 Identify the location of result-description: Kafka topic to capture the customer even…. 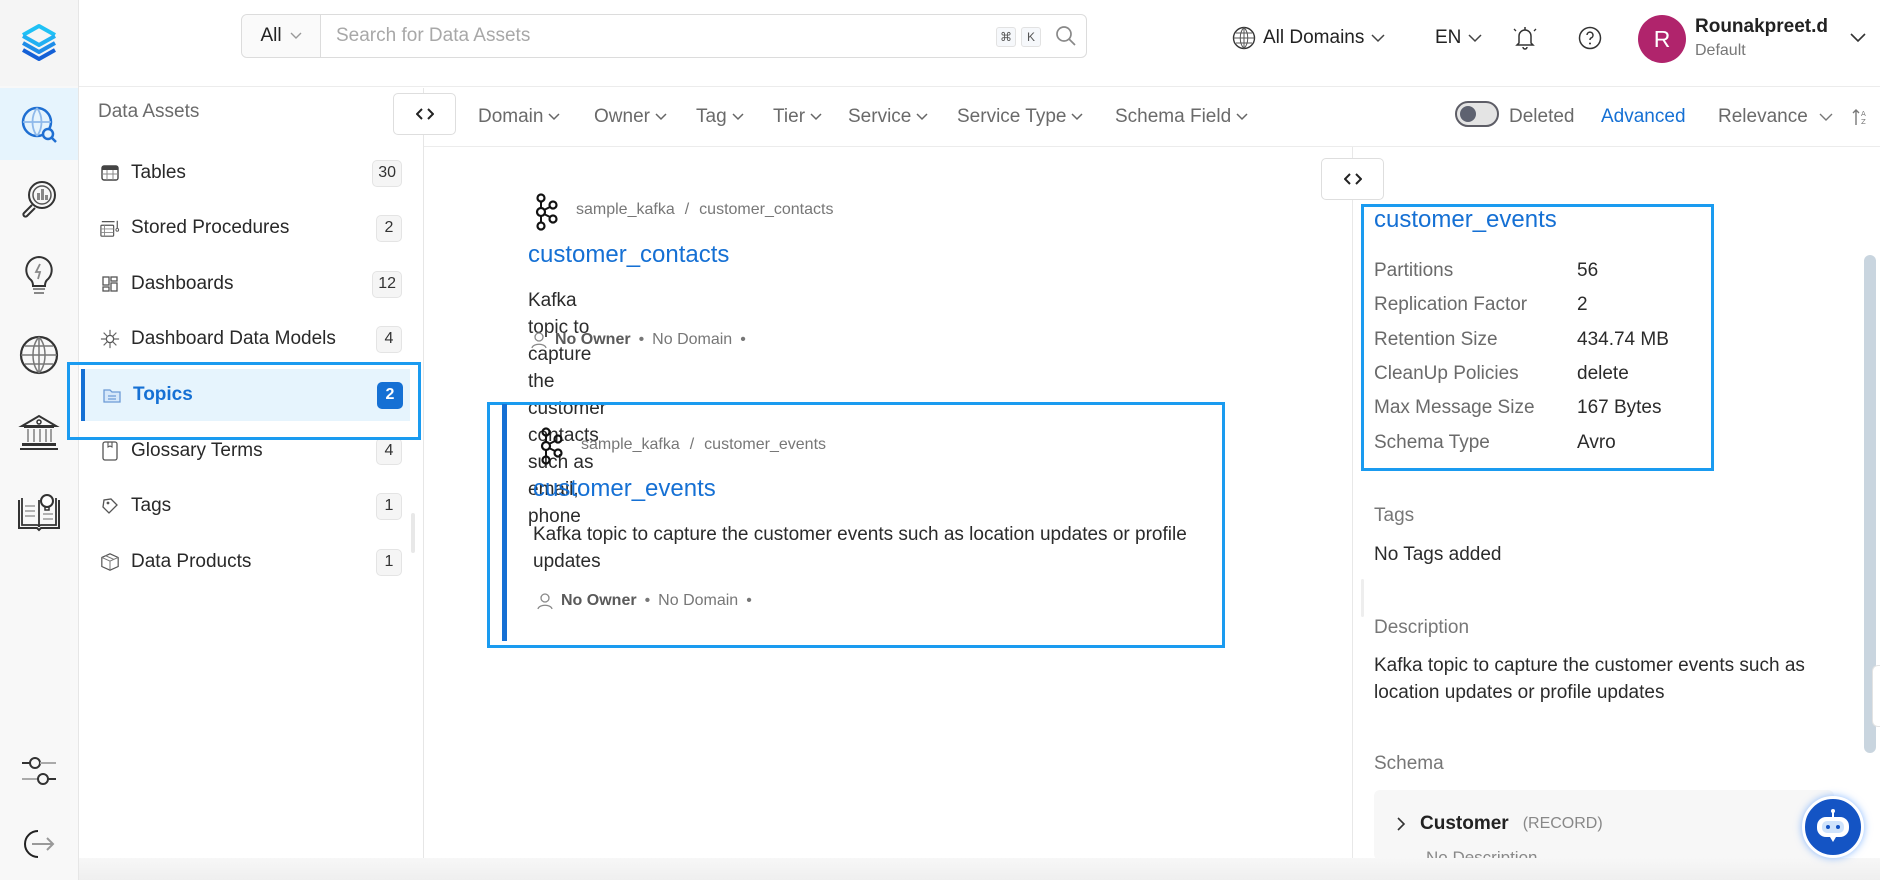
(860, 548).